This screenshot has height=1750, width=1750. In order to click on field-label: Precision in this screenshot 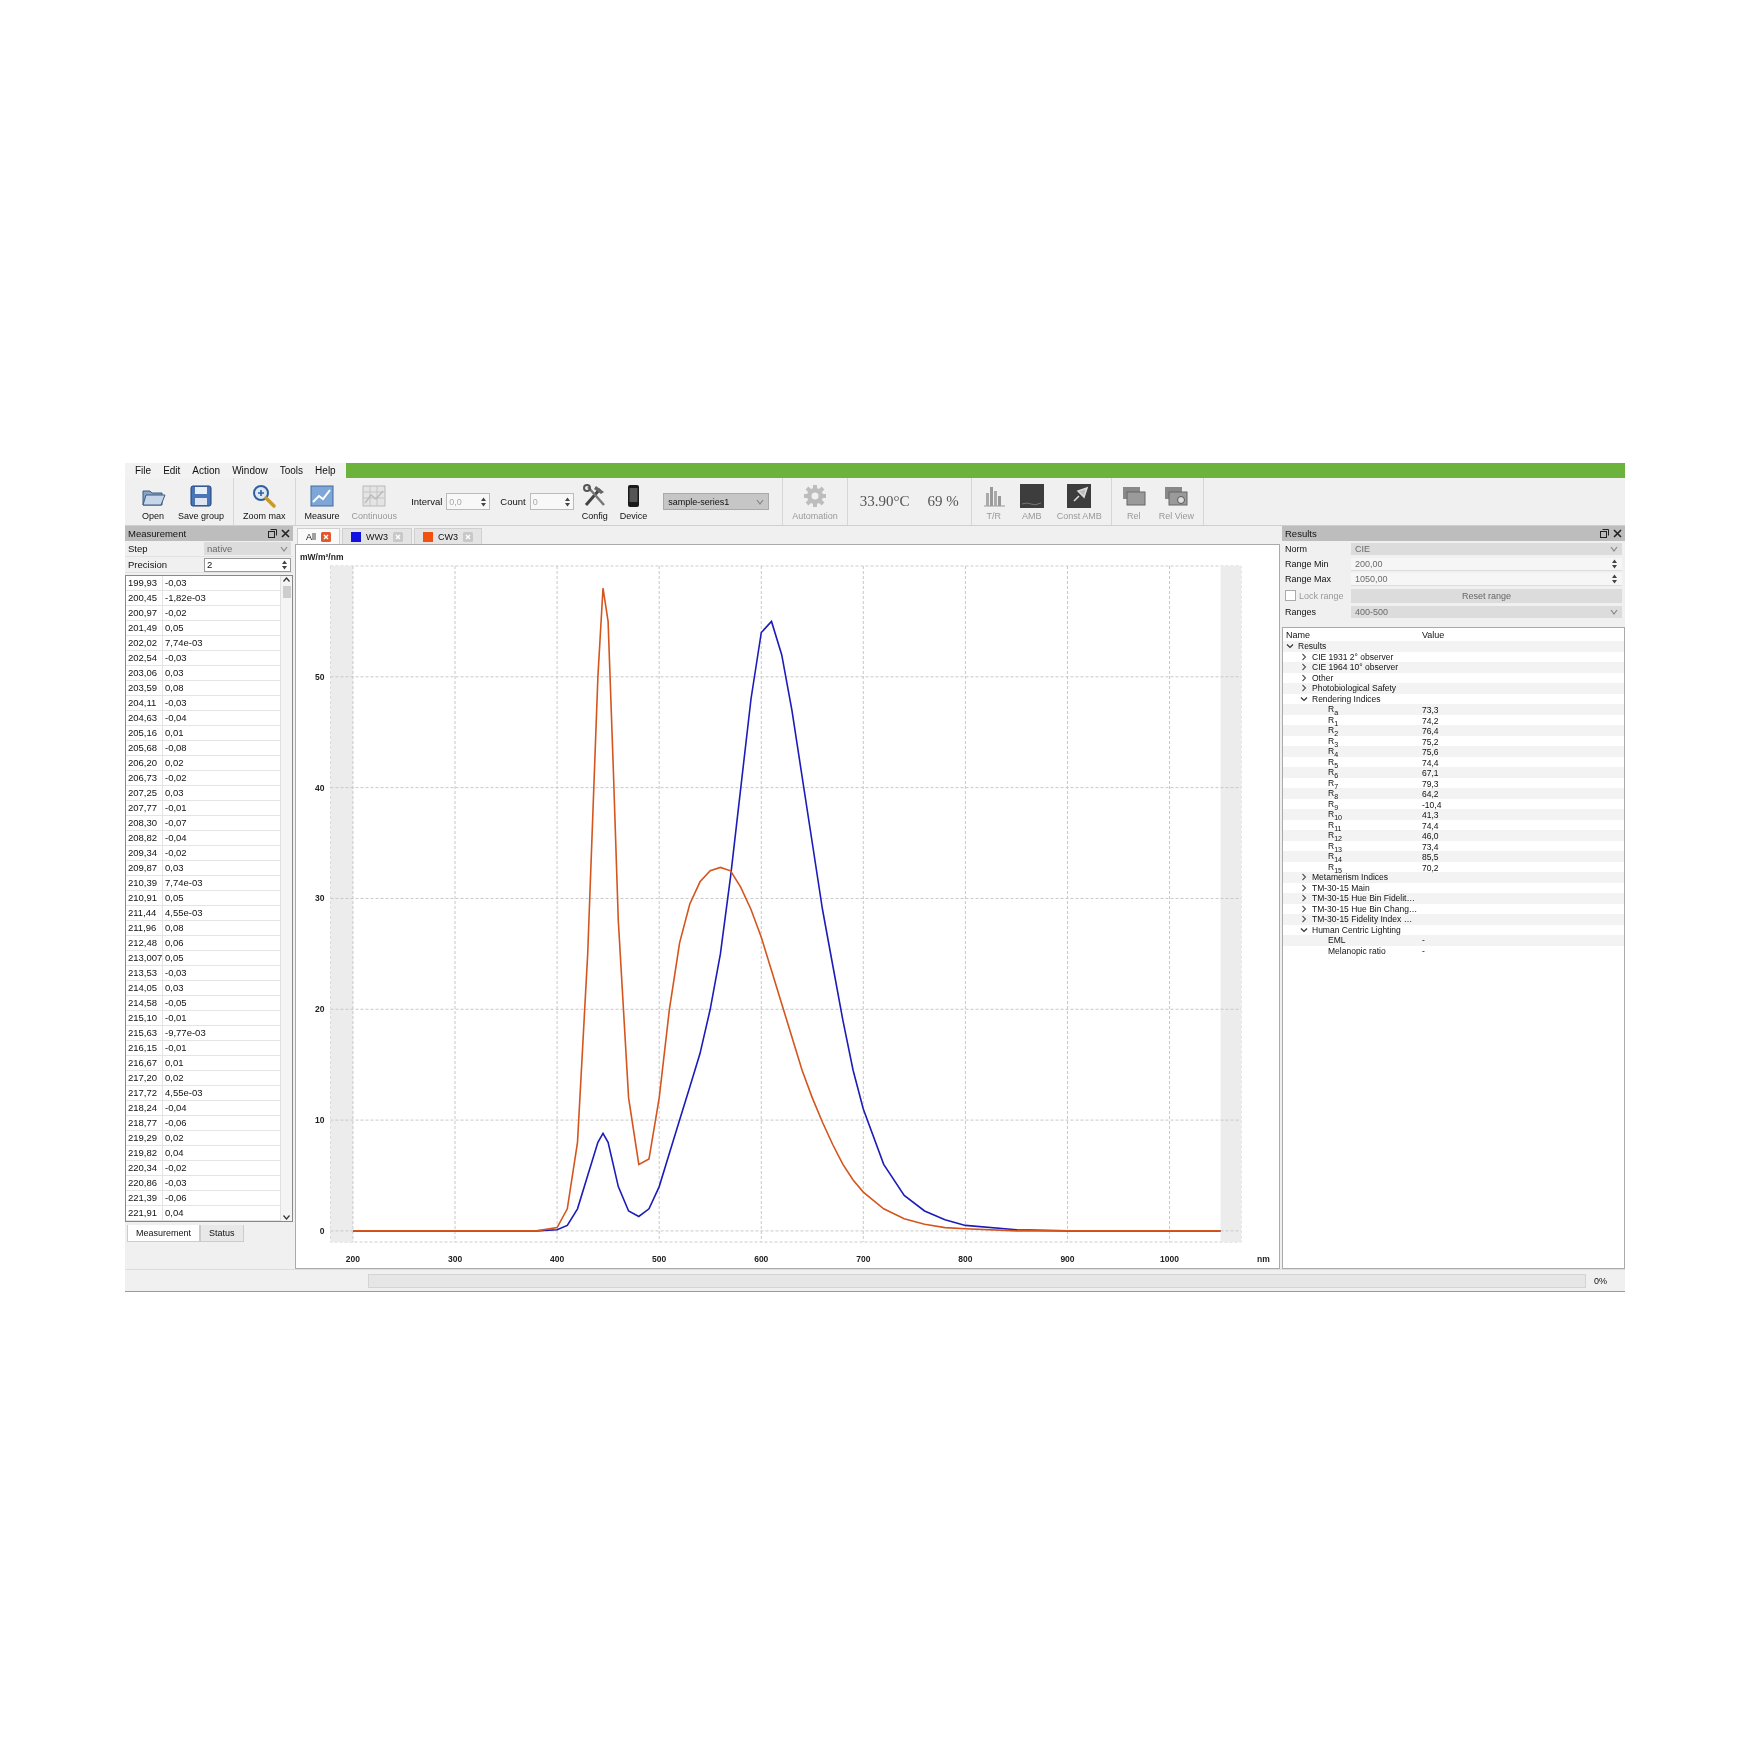, I will do `click(148, 564)`.